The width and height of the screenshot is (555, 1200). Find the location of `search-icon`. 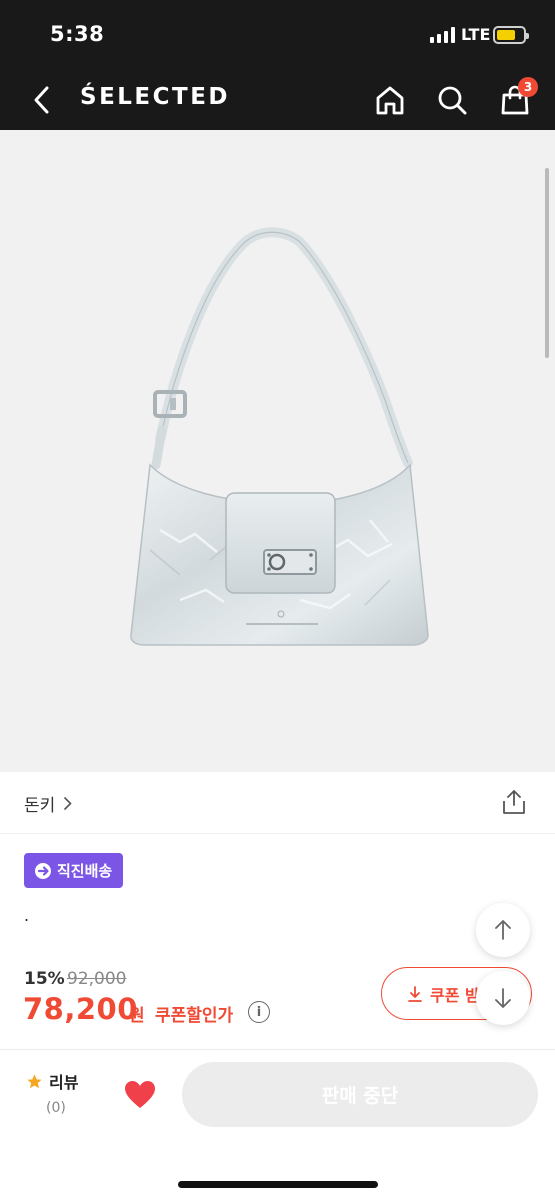

search-icon is located at coordinates (452, 100).